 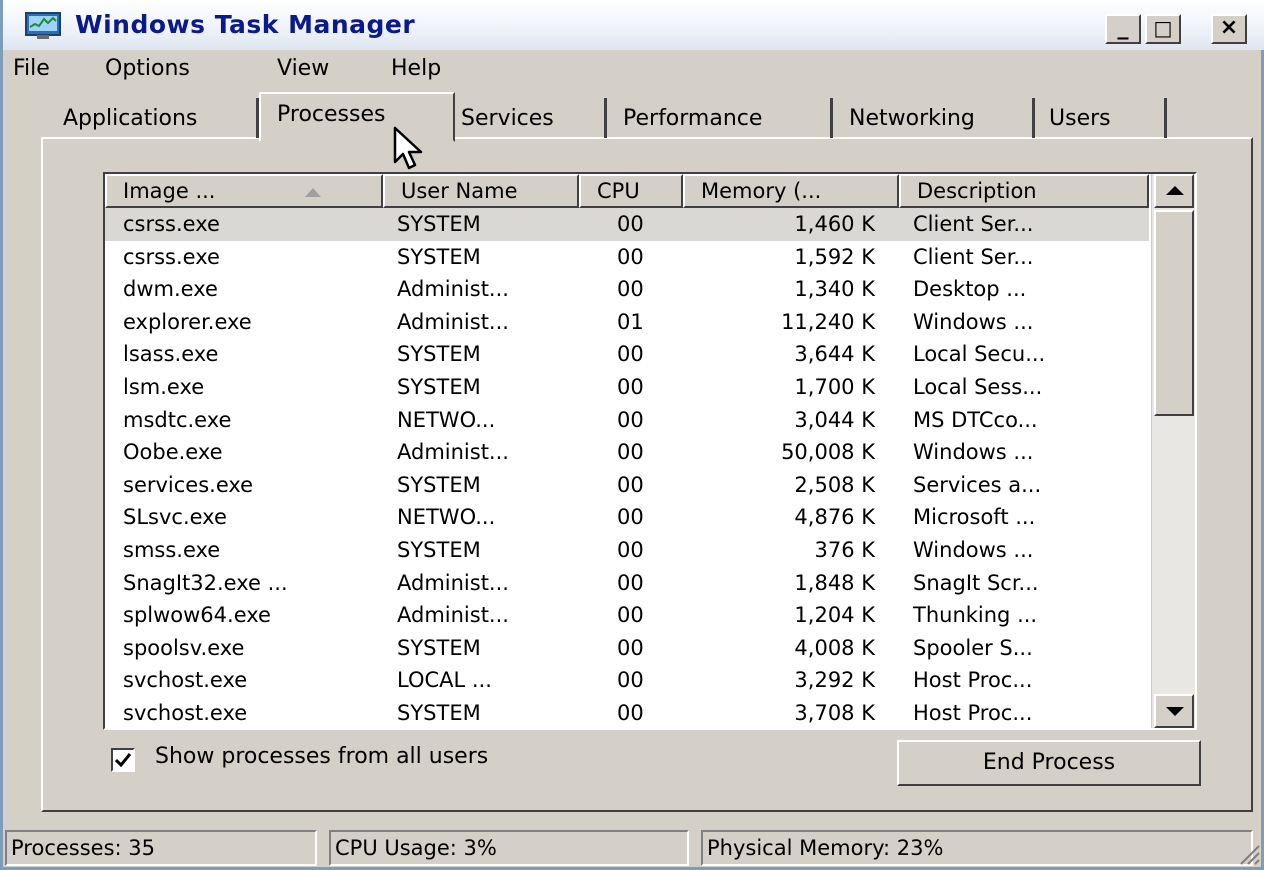 I want to click on cell-memory: 1,204 K, so click(x=834, y=615).